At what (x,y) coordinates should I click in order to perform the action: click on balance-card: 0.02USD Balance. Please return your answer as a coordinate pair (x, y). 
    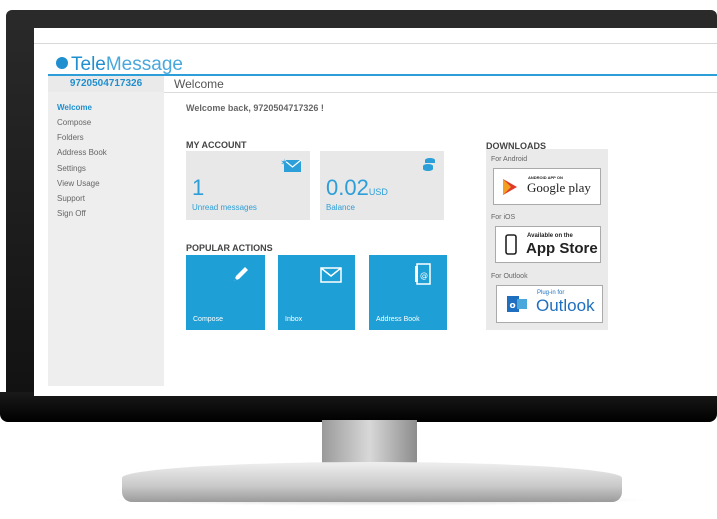
    Looking at the image, I should click on (382, 185).